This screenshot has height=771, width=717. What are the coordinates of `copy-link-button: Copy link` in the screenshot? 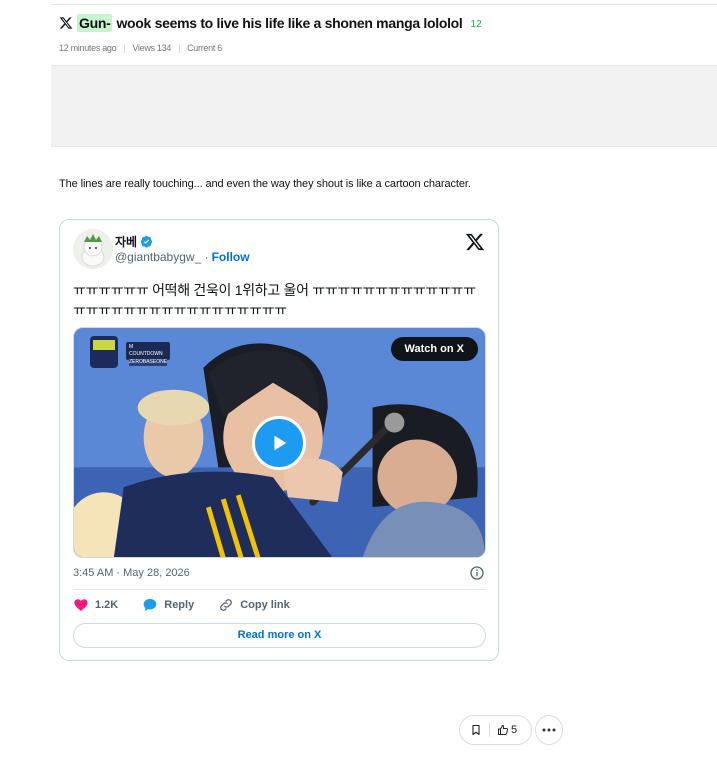 It's located at (254, 605).